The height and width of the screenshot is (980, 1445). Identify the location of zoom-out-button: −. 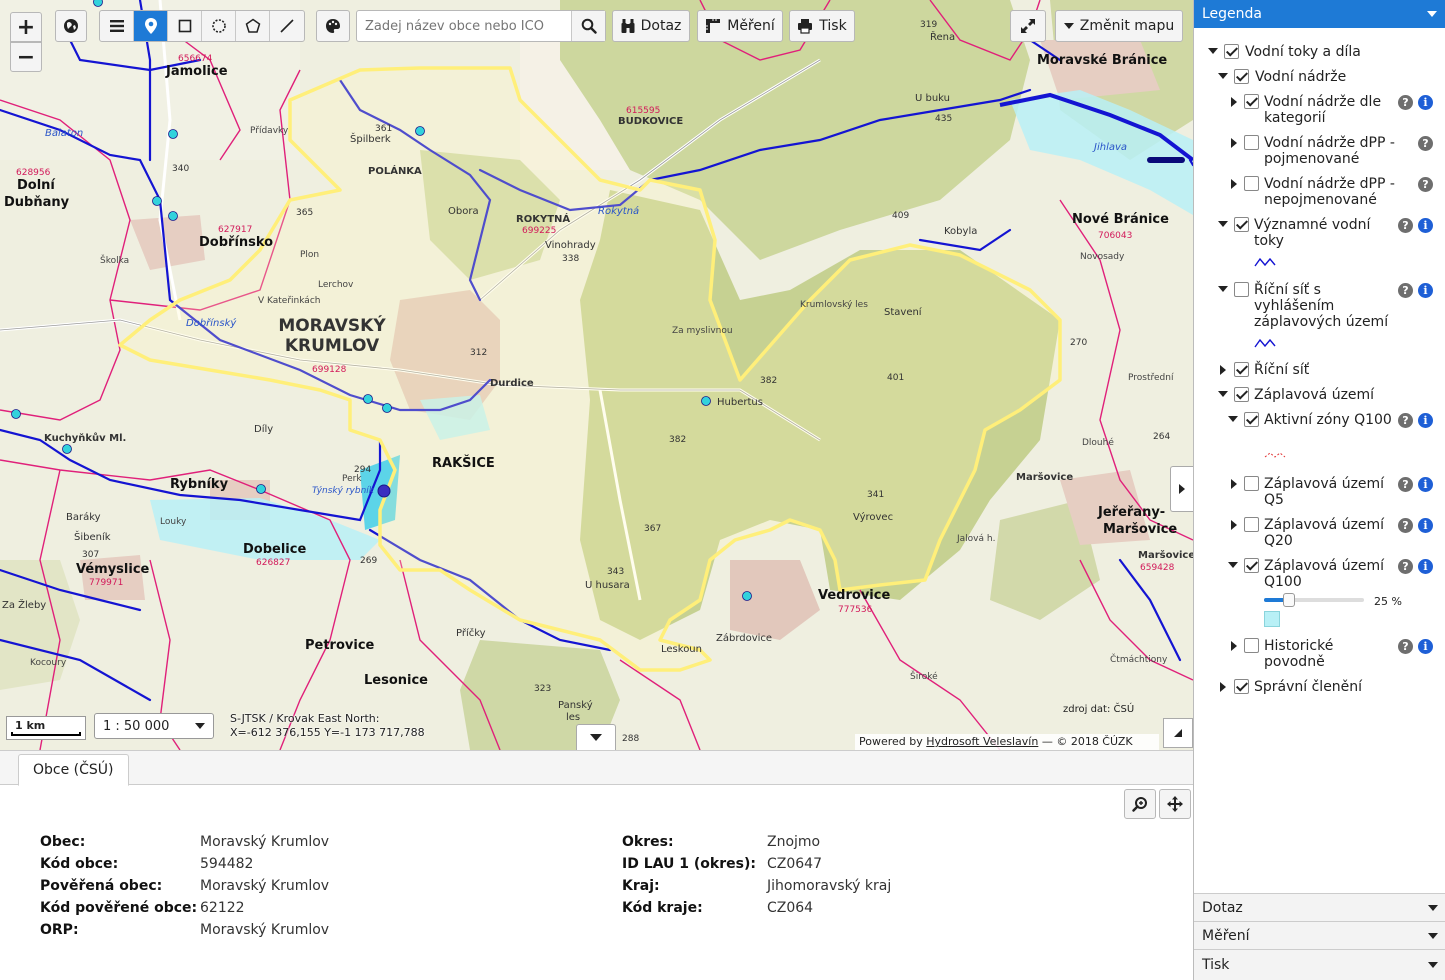
(26, 57).